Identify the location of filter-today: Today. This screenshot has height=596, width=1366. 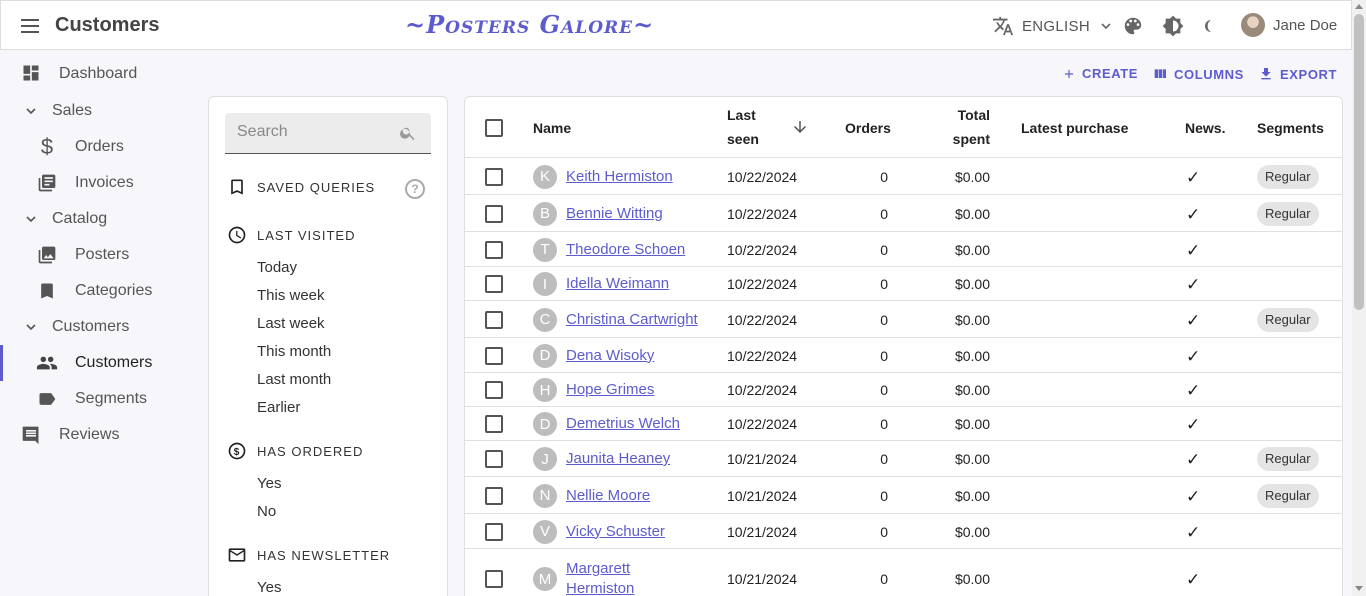
(277, 267).